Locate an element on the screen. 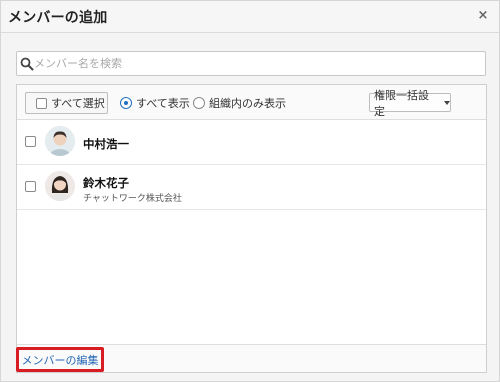  member-row: 鈴木花子 チャットワーク株式会社 is located at coordinates (251, 187).